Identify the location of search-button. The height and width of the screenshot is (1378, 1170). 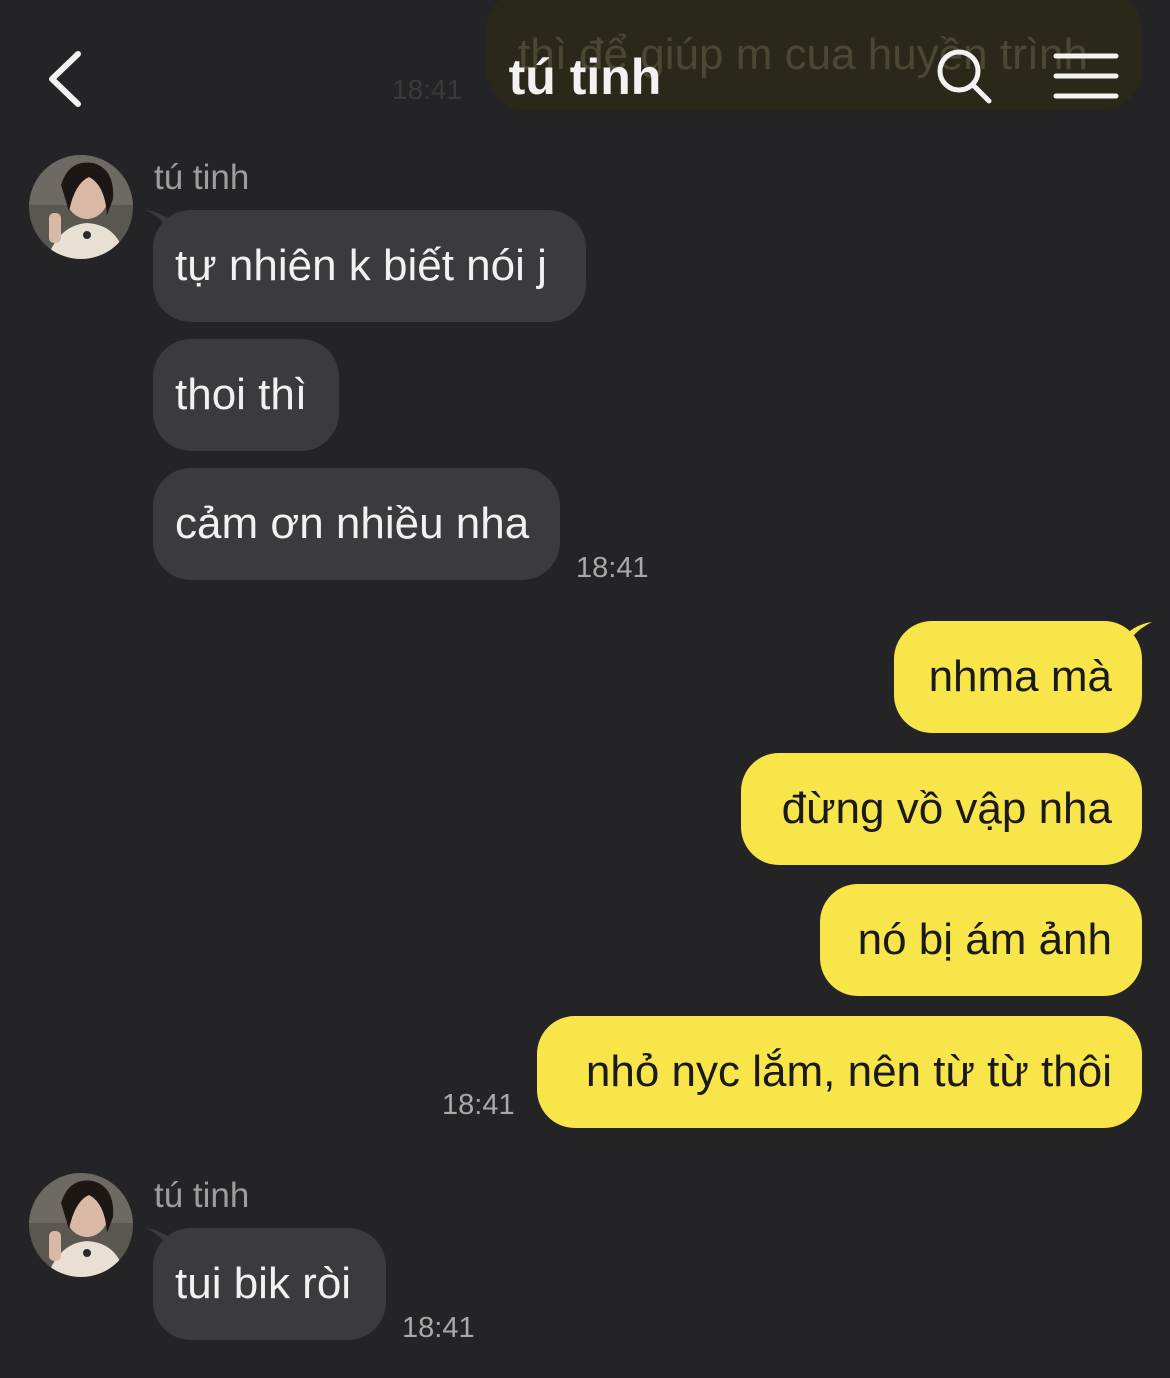
(964, 76).